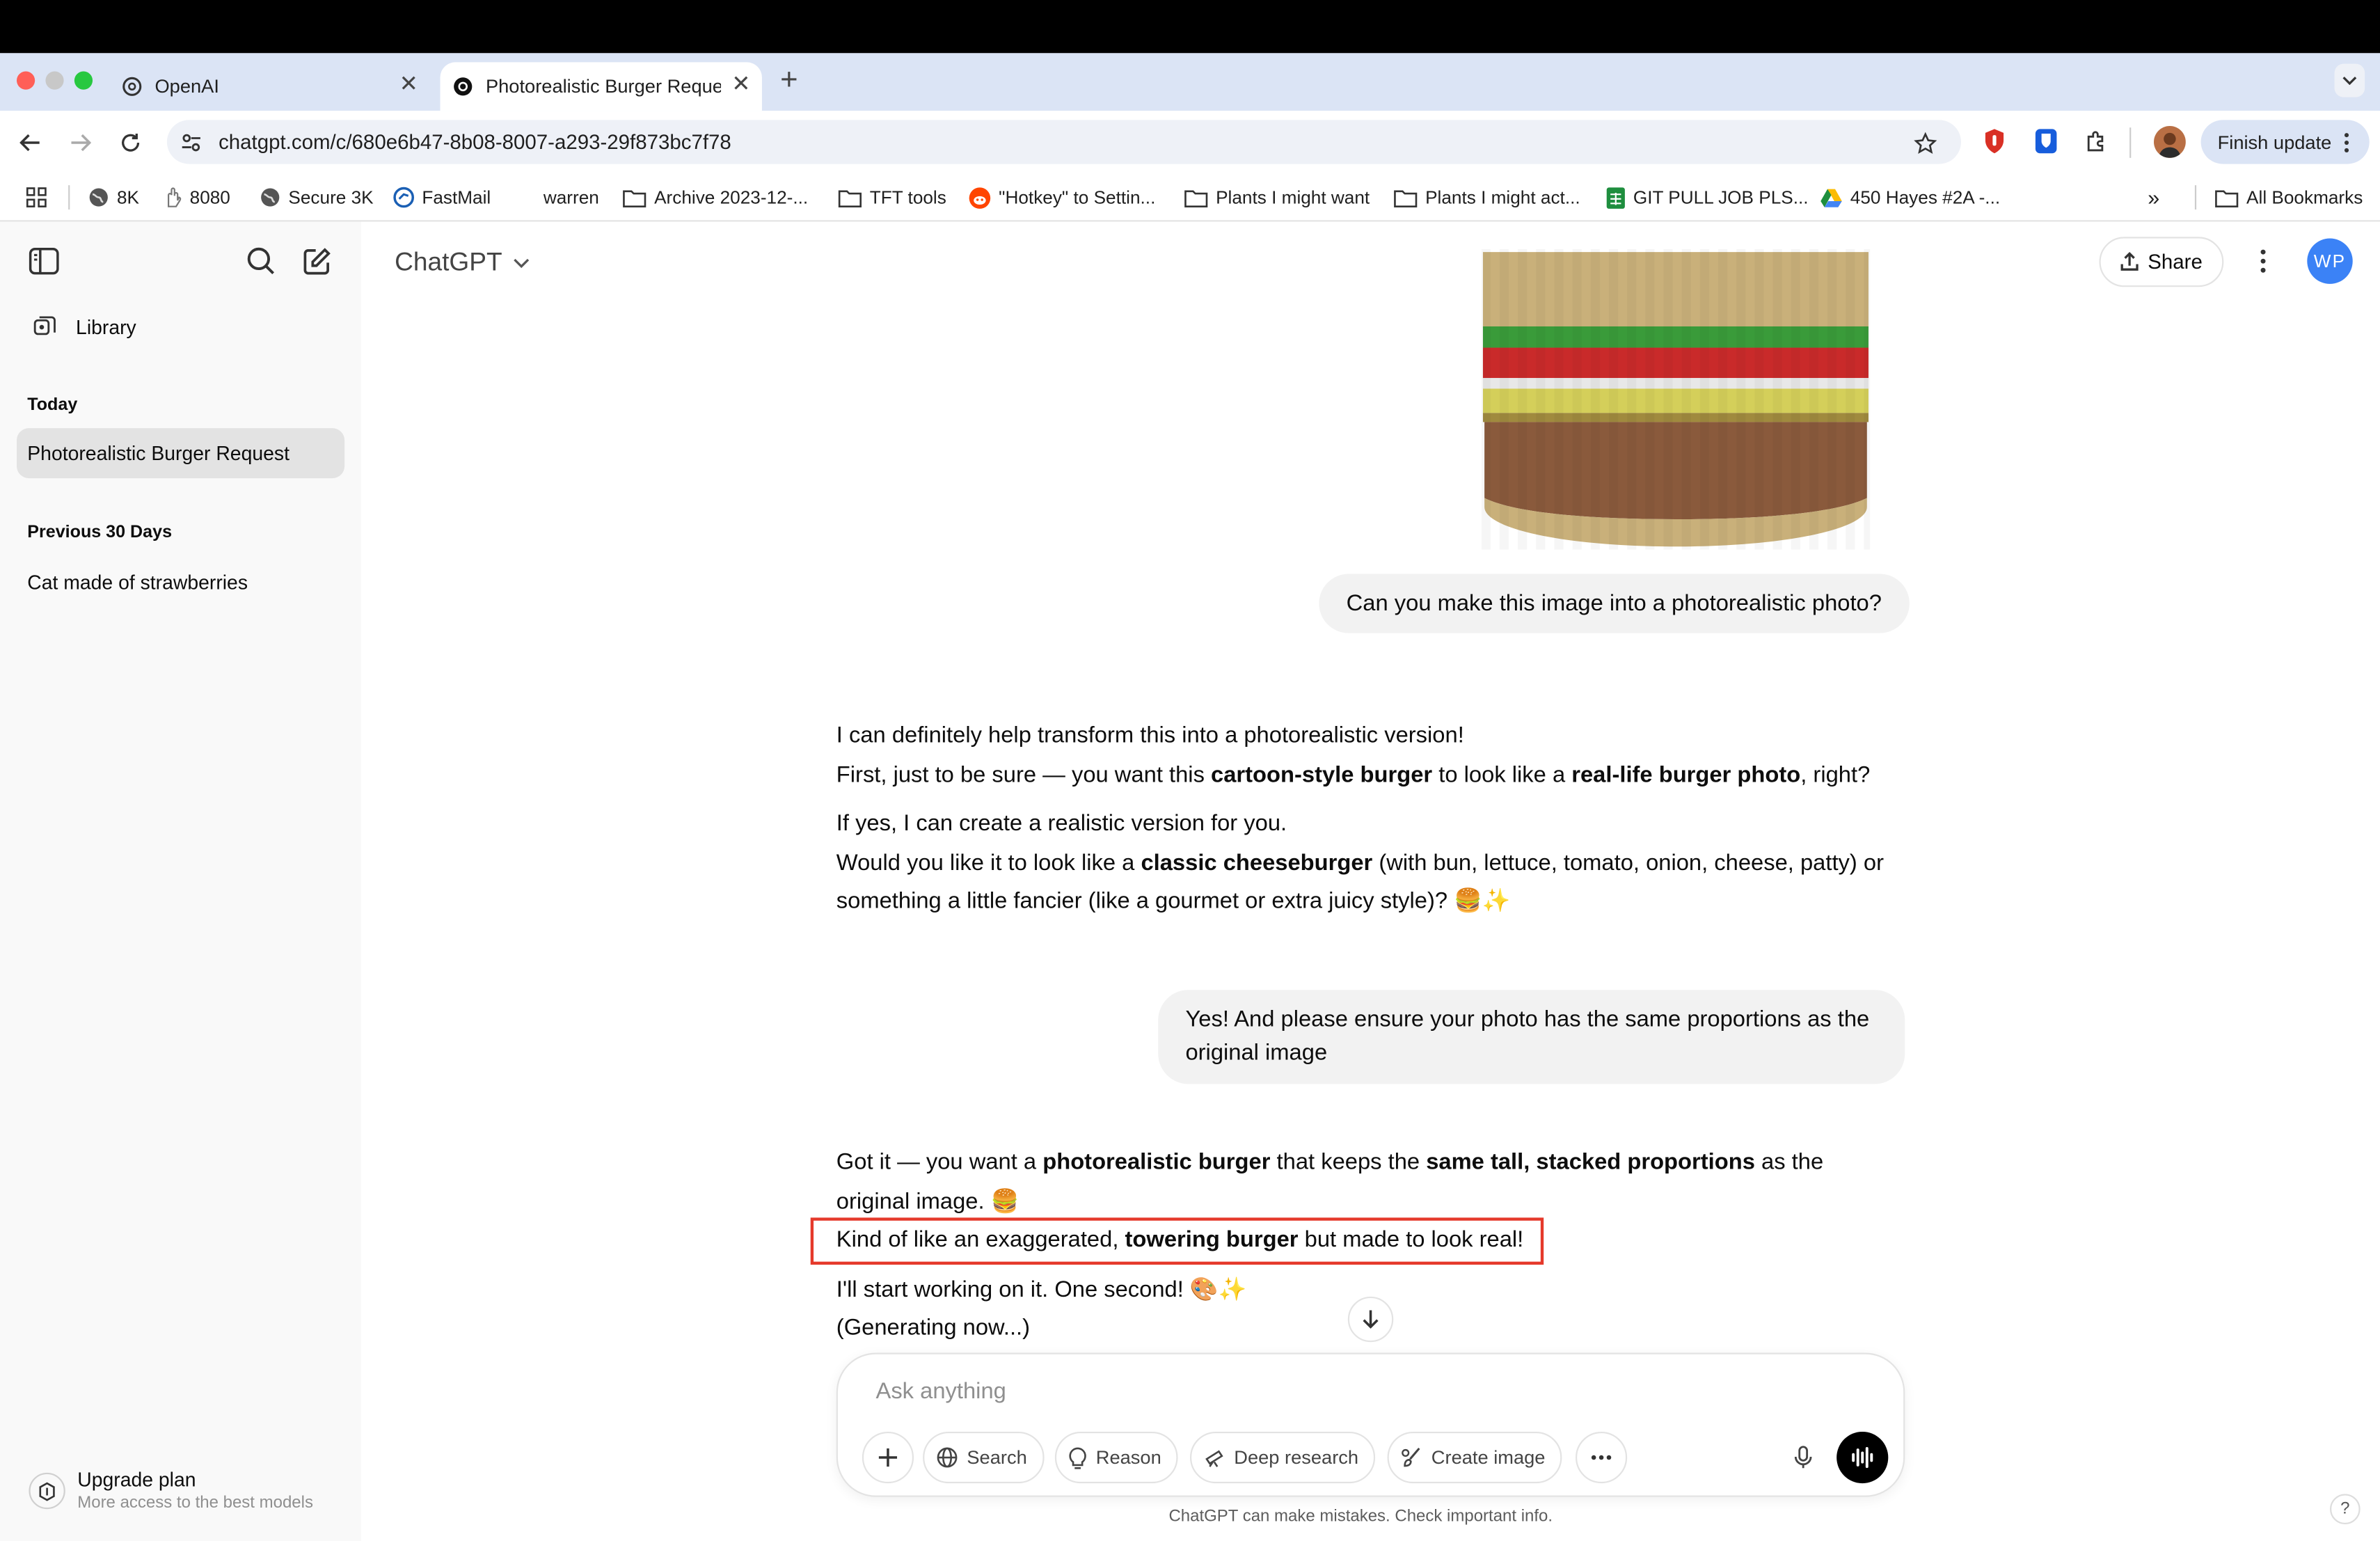 The image size is (2380, 1541). I want to click on create-image-tool-button: Create image, so click(1474, 1457).